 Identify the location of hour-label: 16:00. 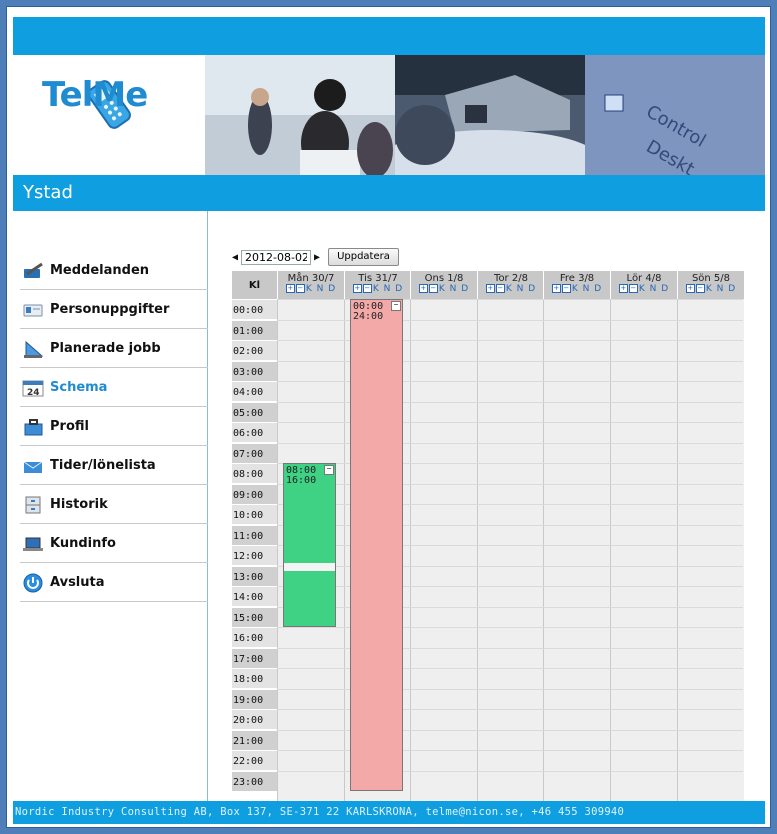
(254, 637).